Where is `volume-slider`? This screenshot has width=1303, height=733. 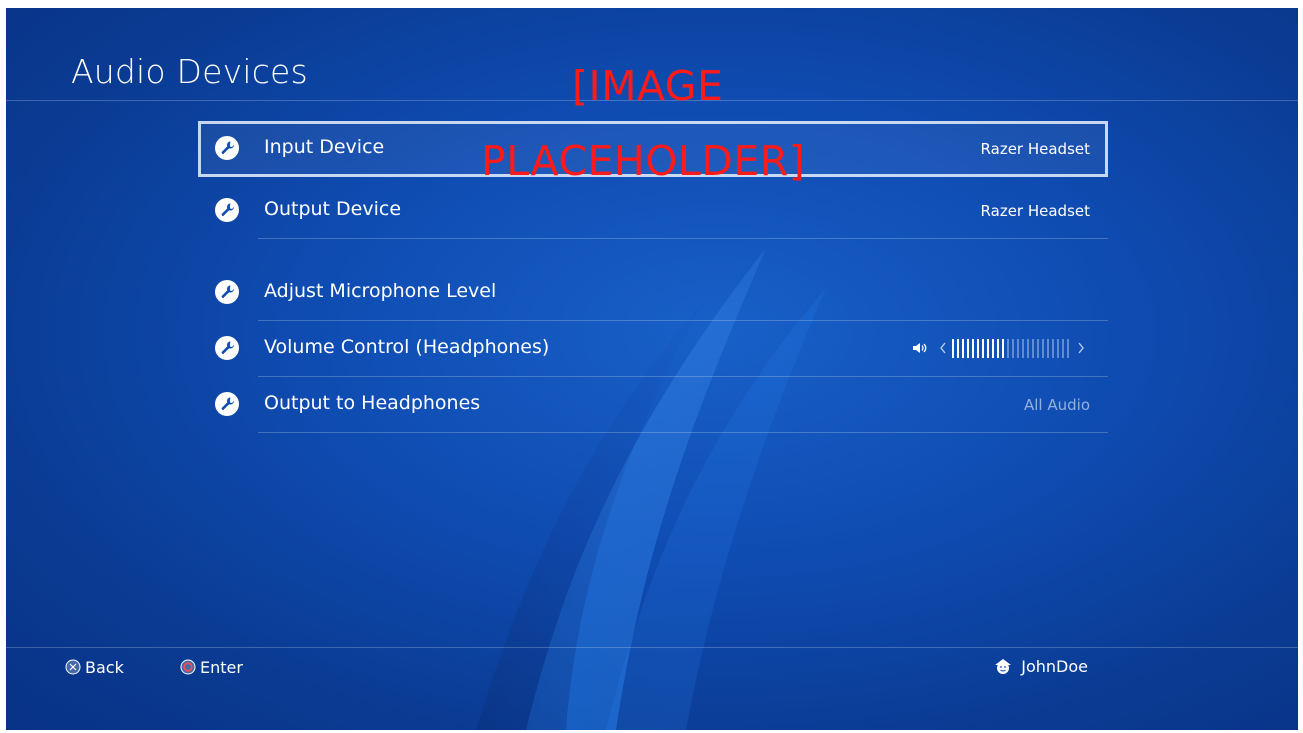
volume-slider is located at coordinates (1001, 348).